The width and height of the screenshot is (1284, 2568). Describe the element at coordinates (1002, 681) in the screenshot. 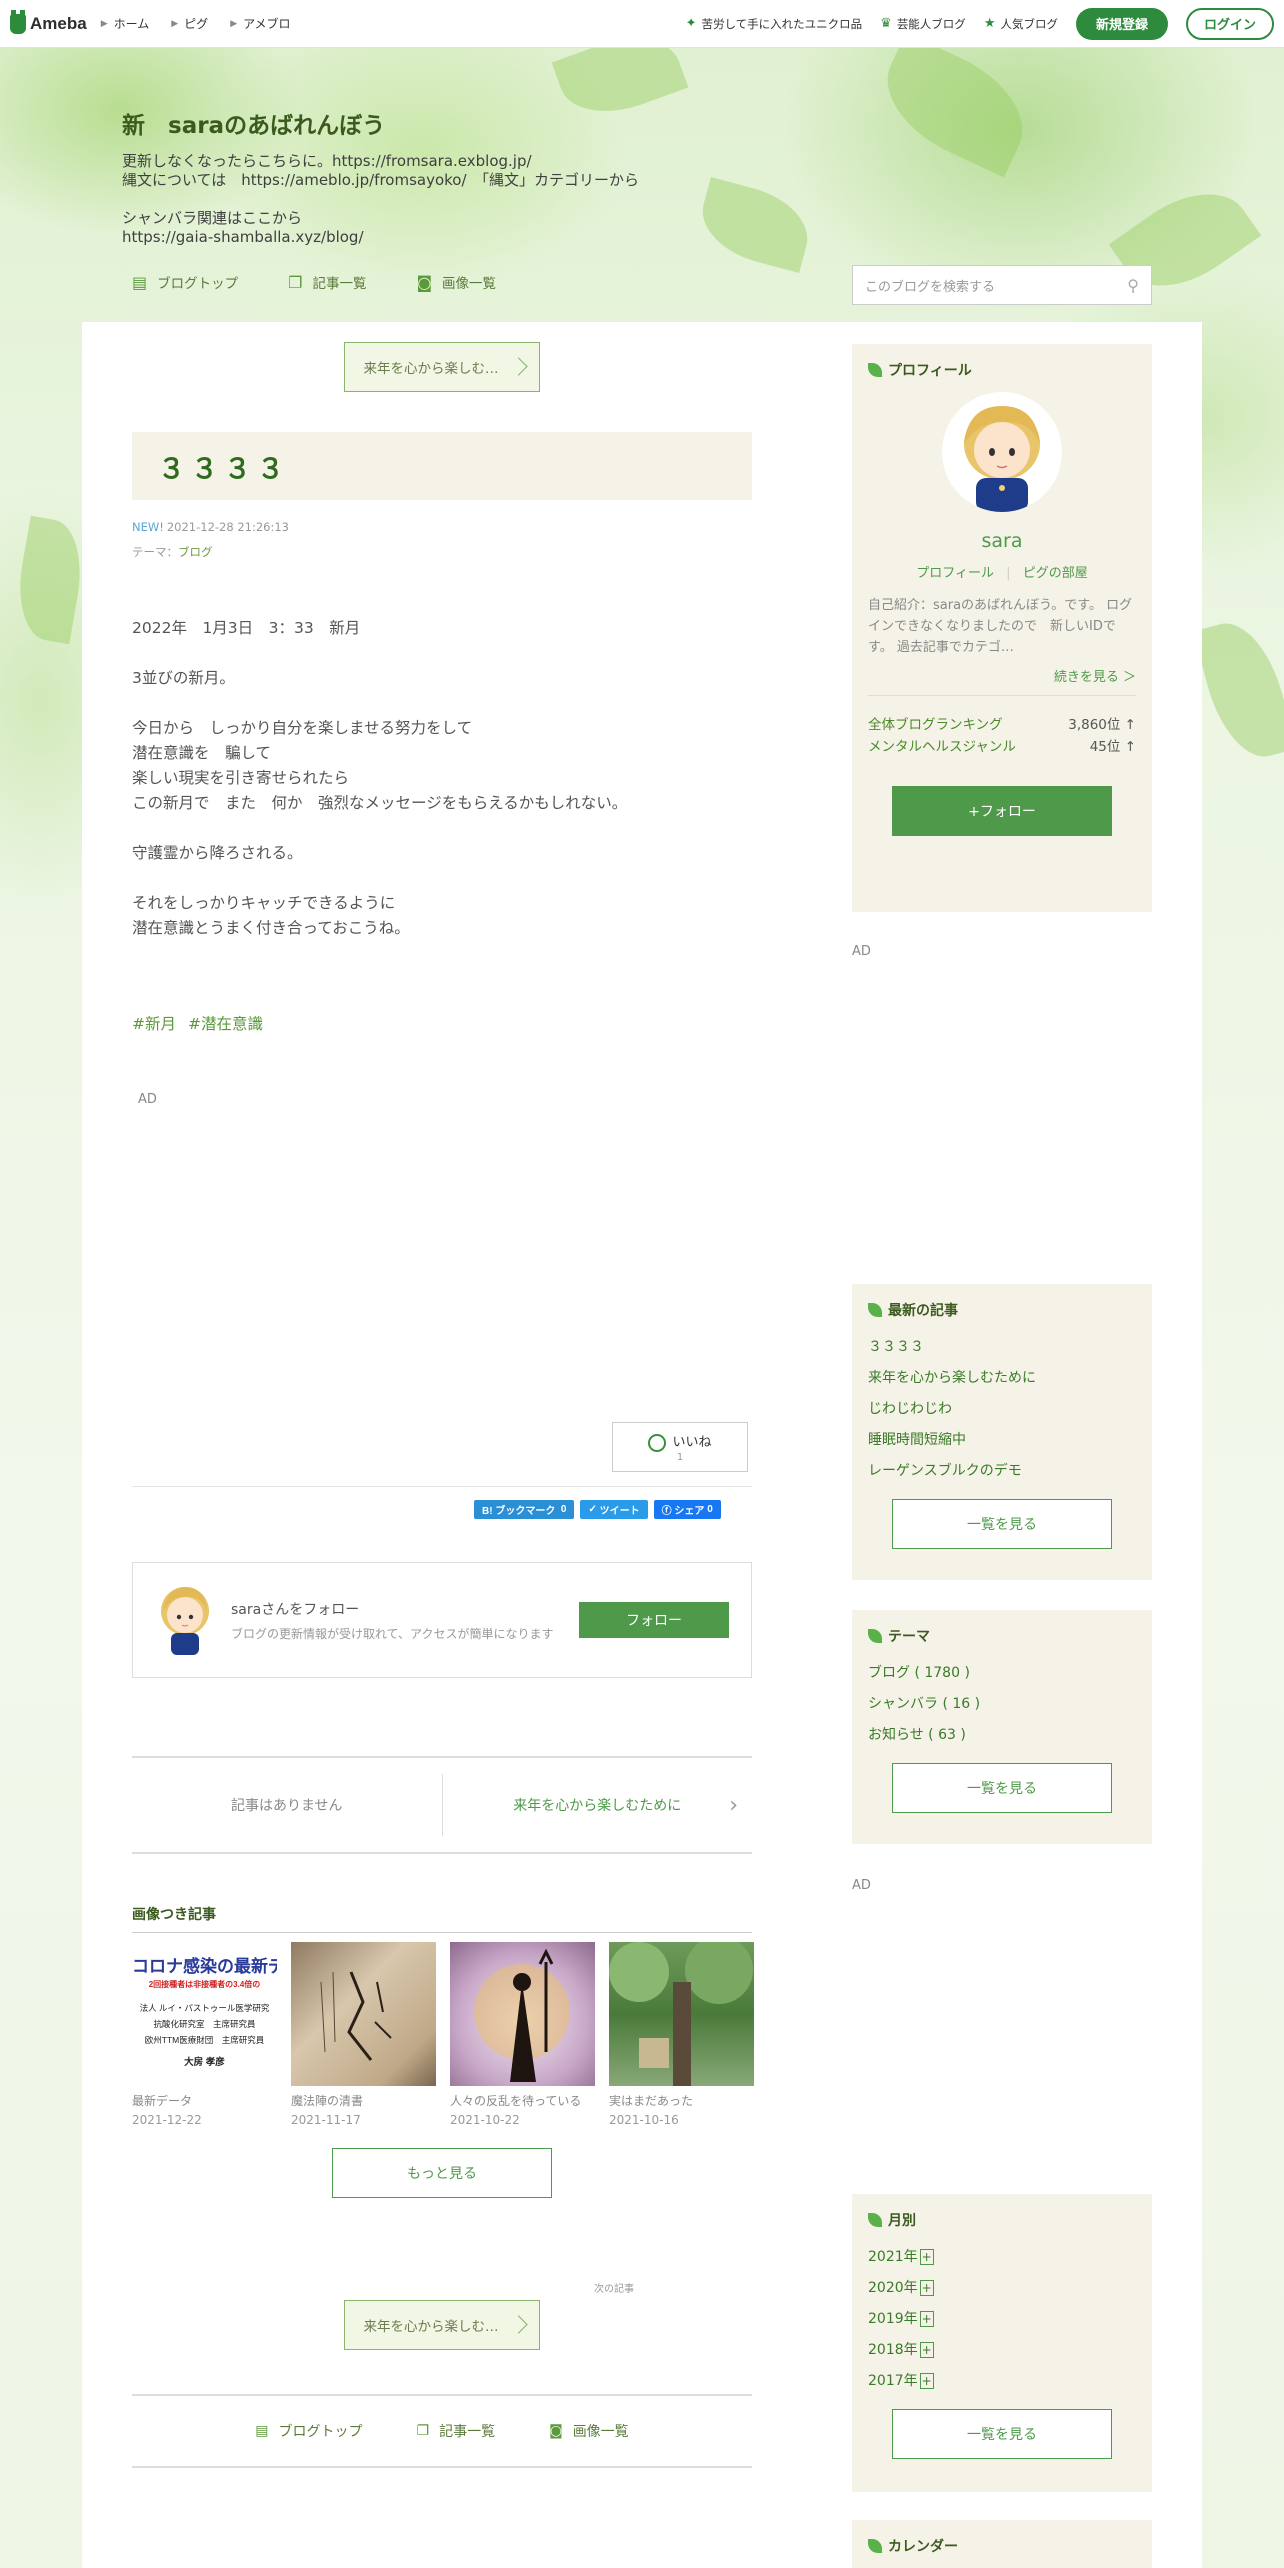

I see `profile-more-link: 続きを見る ＞` at that location.